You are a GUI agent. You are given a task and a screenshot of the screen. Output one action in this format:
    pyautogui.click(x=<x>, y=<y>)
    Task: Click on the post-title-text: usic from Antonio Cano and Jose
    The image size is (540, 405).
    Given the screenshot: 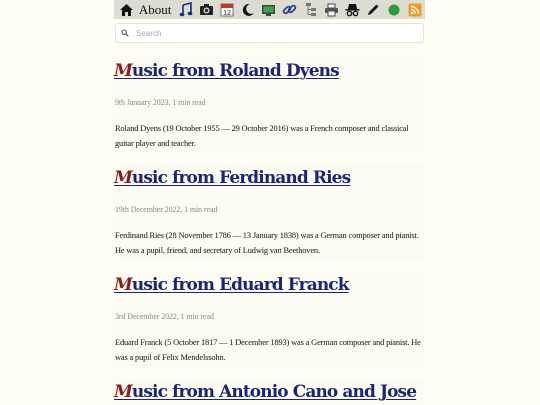 What is the action you would take?
    pyautogui.click(x=274, y=392)
    